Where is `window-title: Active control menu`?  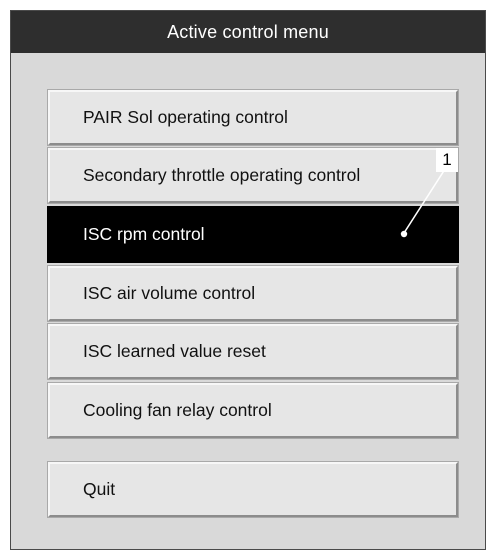 window-title: Active control menu is located at coordinates (248, 32).